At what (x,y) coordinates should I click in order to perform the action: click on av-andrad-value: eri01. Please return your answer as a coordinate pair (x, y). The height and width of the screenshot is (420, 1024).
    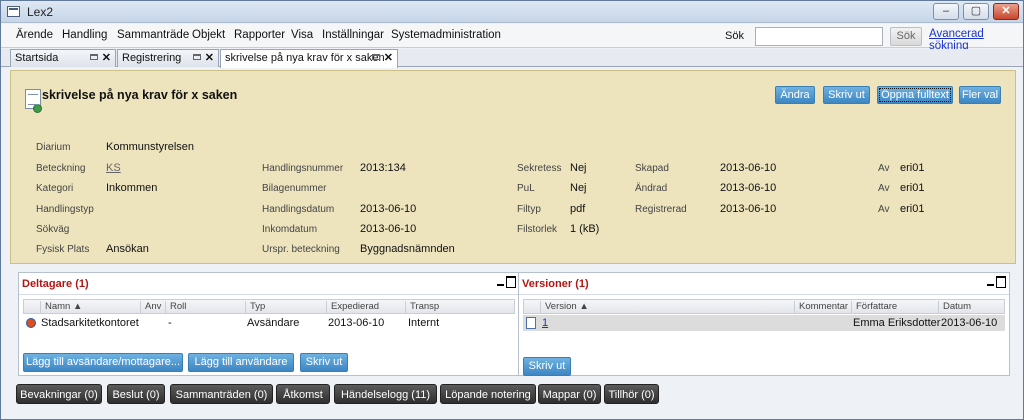
    Looking at the image, I should click on (912, 188).